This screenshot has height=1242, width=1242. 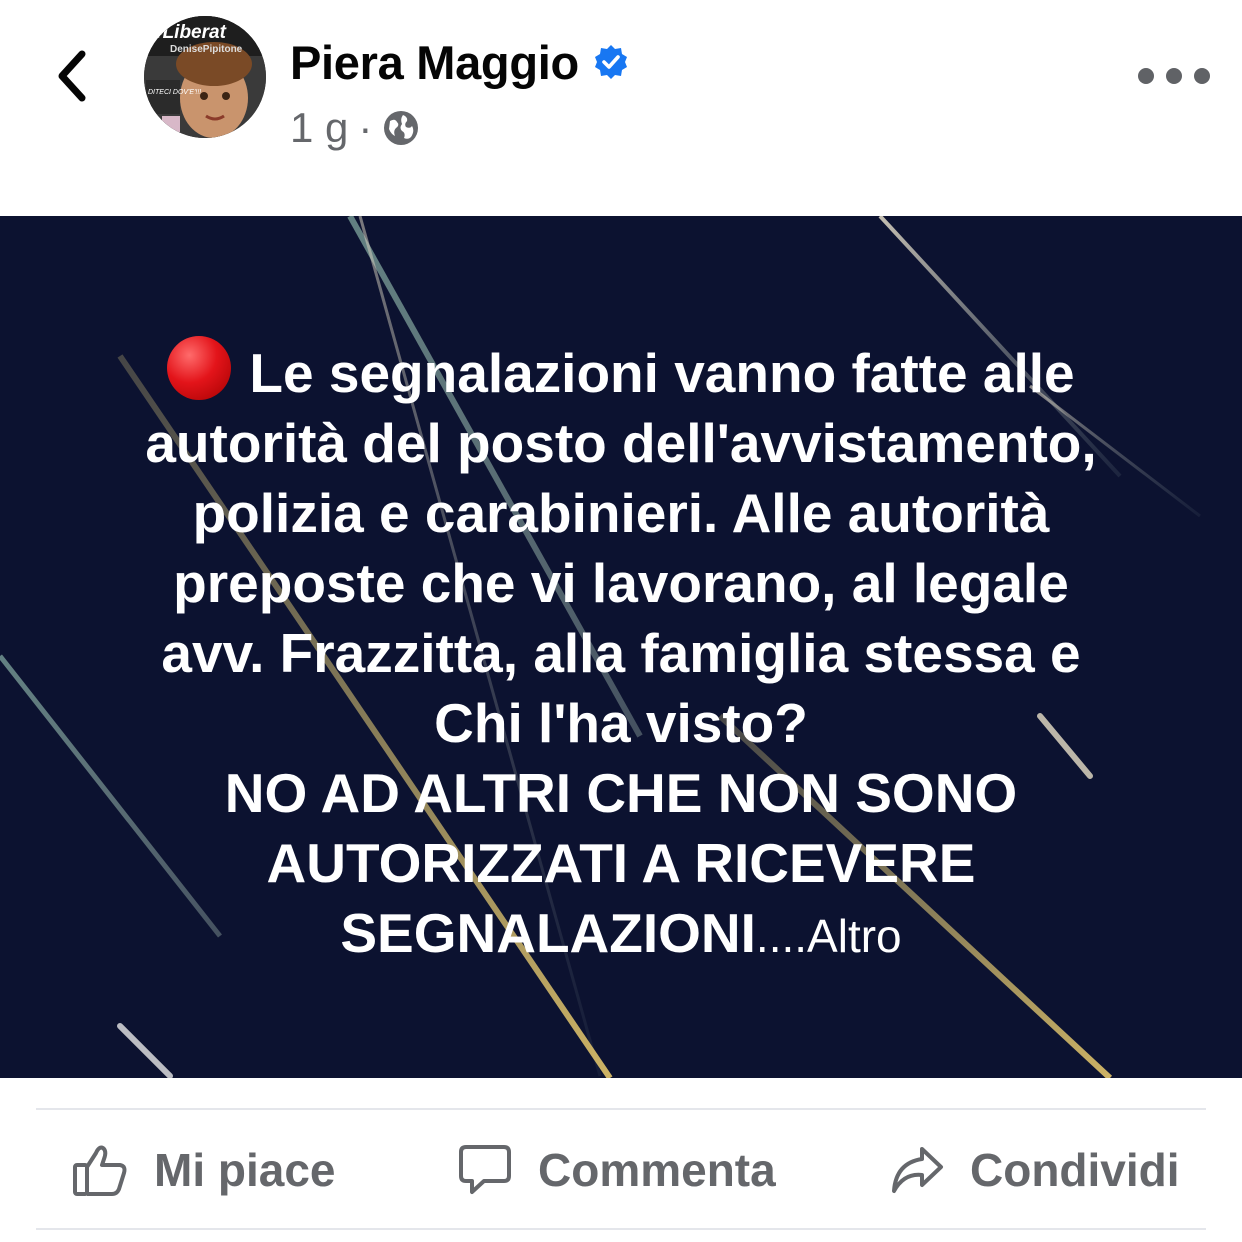 What do you see at coordinates (621, 723) in the screenshot?
I see `post-line: Chi l'ha visto?` at bounding box center [621, 723].